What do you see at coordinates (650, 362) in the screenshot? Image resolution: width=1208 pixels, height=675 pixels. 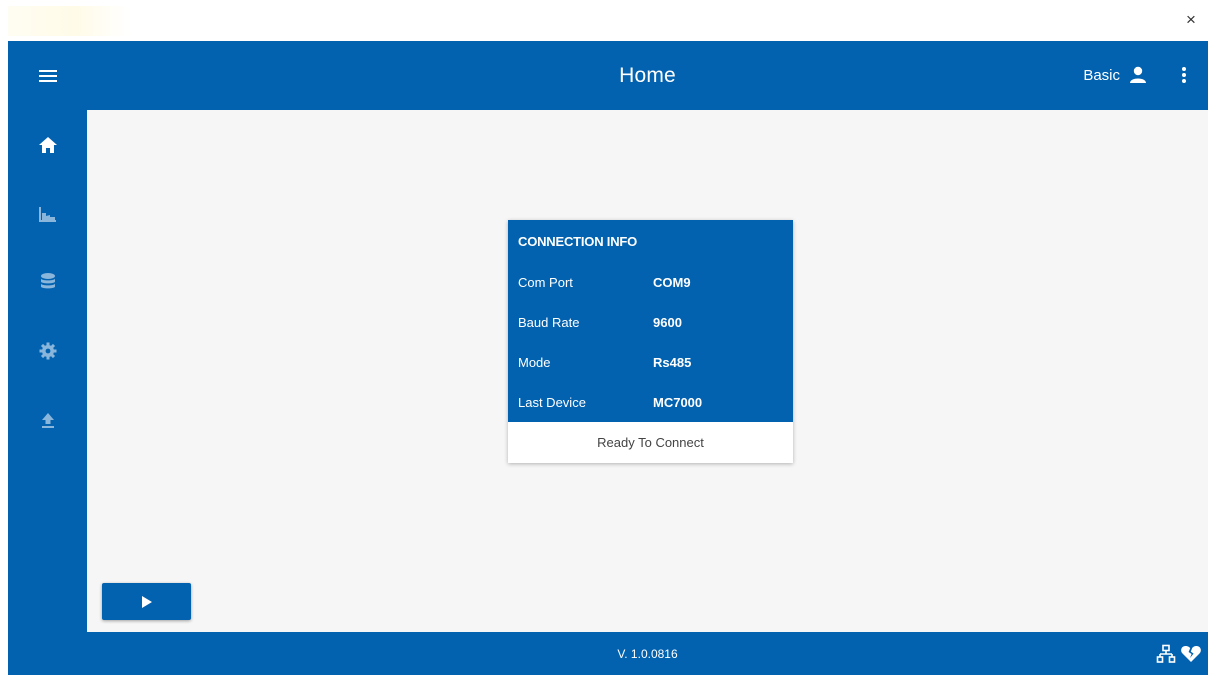 I see `info-row-mode: Mode Rs485` at bounding box center [650, 362].